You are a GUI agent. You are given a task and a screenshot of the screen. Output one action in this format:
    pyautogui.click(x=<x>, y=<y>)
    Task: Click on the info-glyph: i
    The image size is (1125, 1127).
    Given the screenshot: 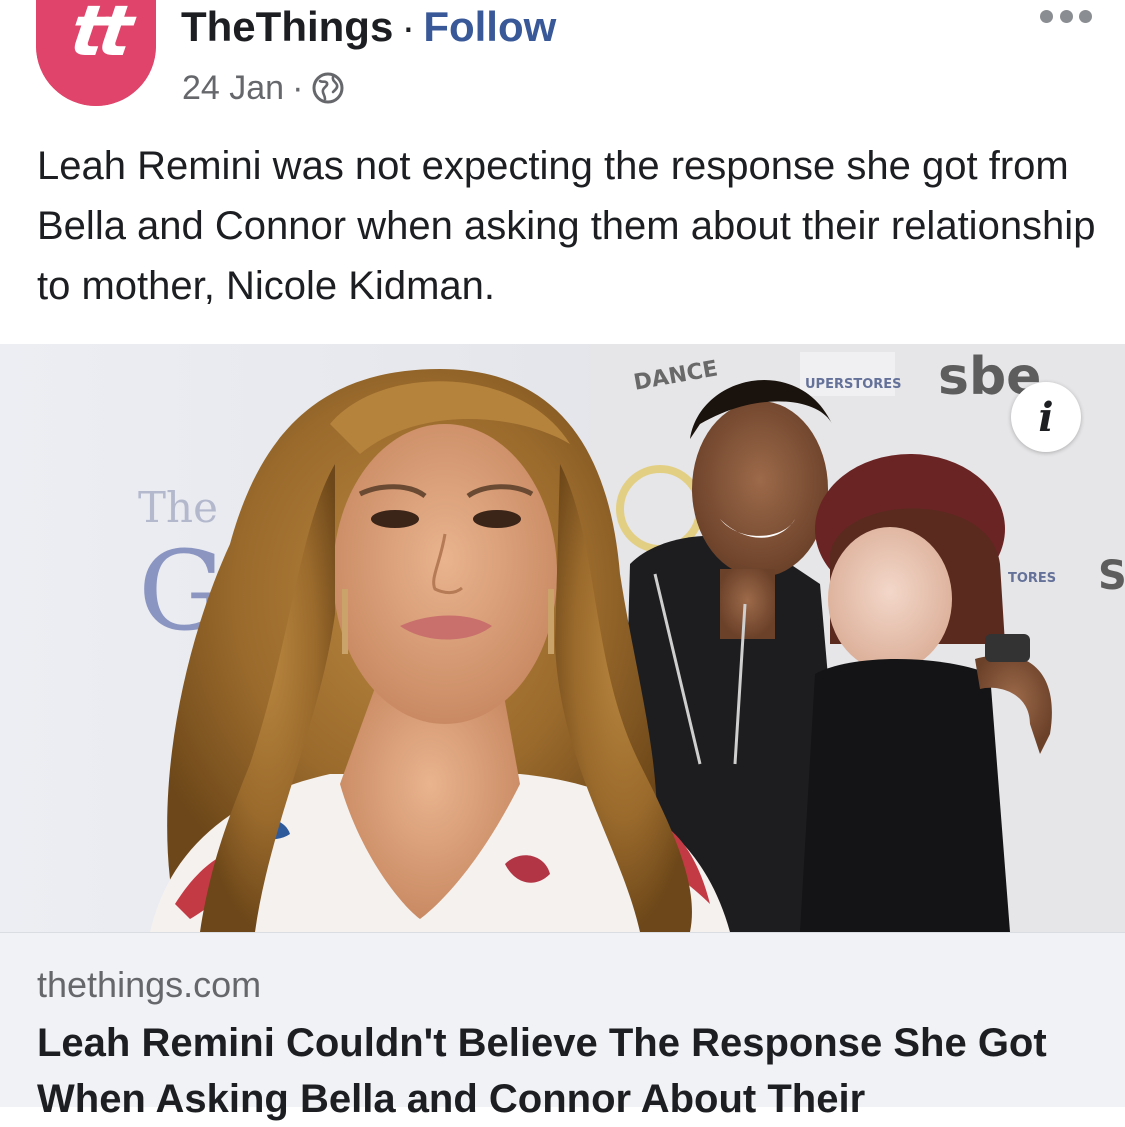 What is the action you would take?
    pyautogui.click(x=1046, y=417)
    